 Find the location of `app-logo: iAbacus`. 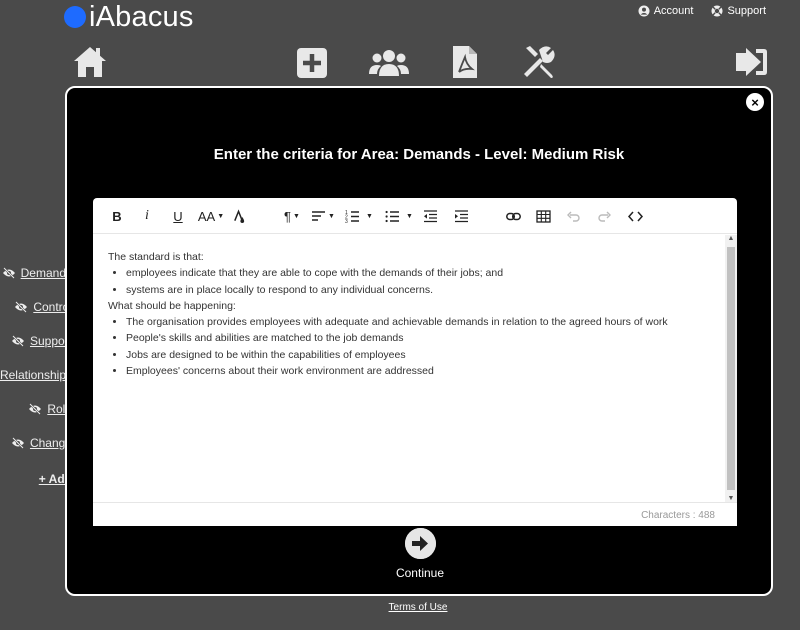

app-logo: iAbacus is located at coordinates (129, 17).